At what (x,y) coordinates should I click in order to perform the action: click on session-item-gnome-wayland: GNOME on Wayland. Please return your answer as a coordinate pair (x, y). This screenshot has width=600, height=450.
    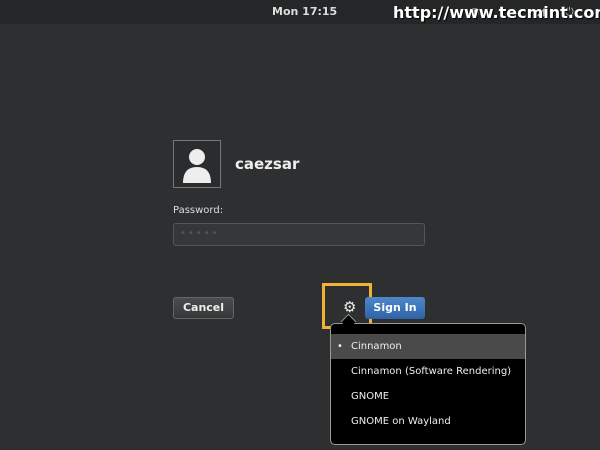
    Looking at the image, I should click on (428, 421).